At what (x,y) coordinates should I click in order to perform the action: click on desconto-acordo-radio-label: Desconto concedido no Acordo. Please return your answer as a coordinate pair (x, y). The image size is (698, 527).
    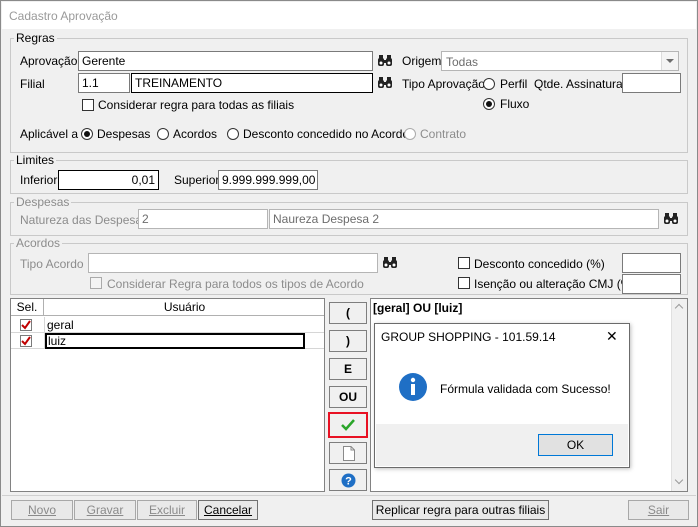
    Looking at the image, I should click on (326, 134).